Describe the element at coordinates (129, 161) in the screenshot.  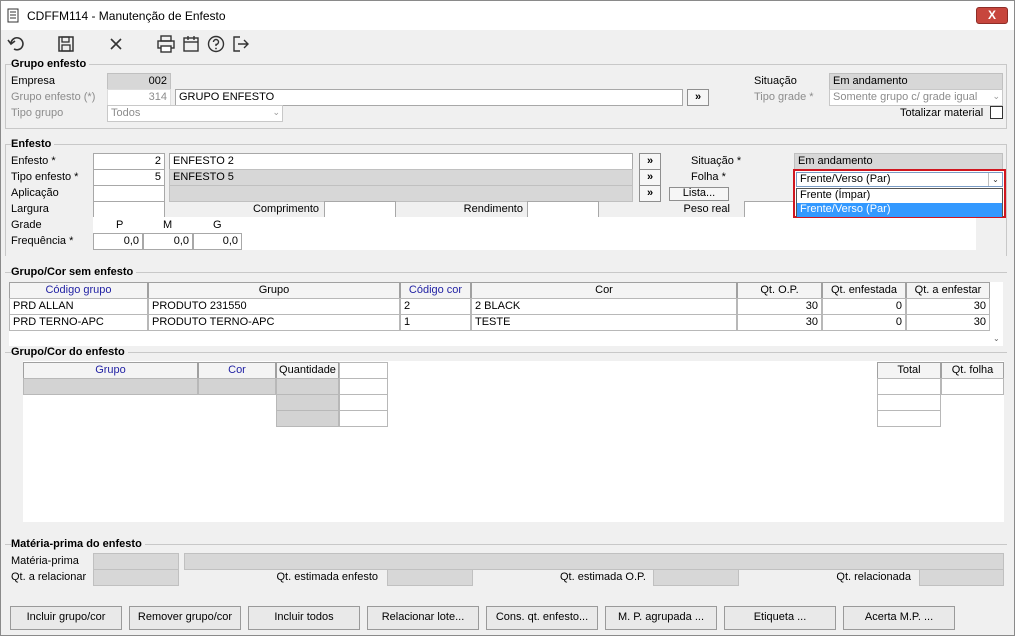
I see `enfesto-code-field: 2` at that location.